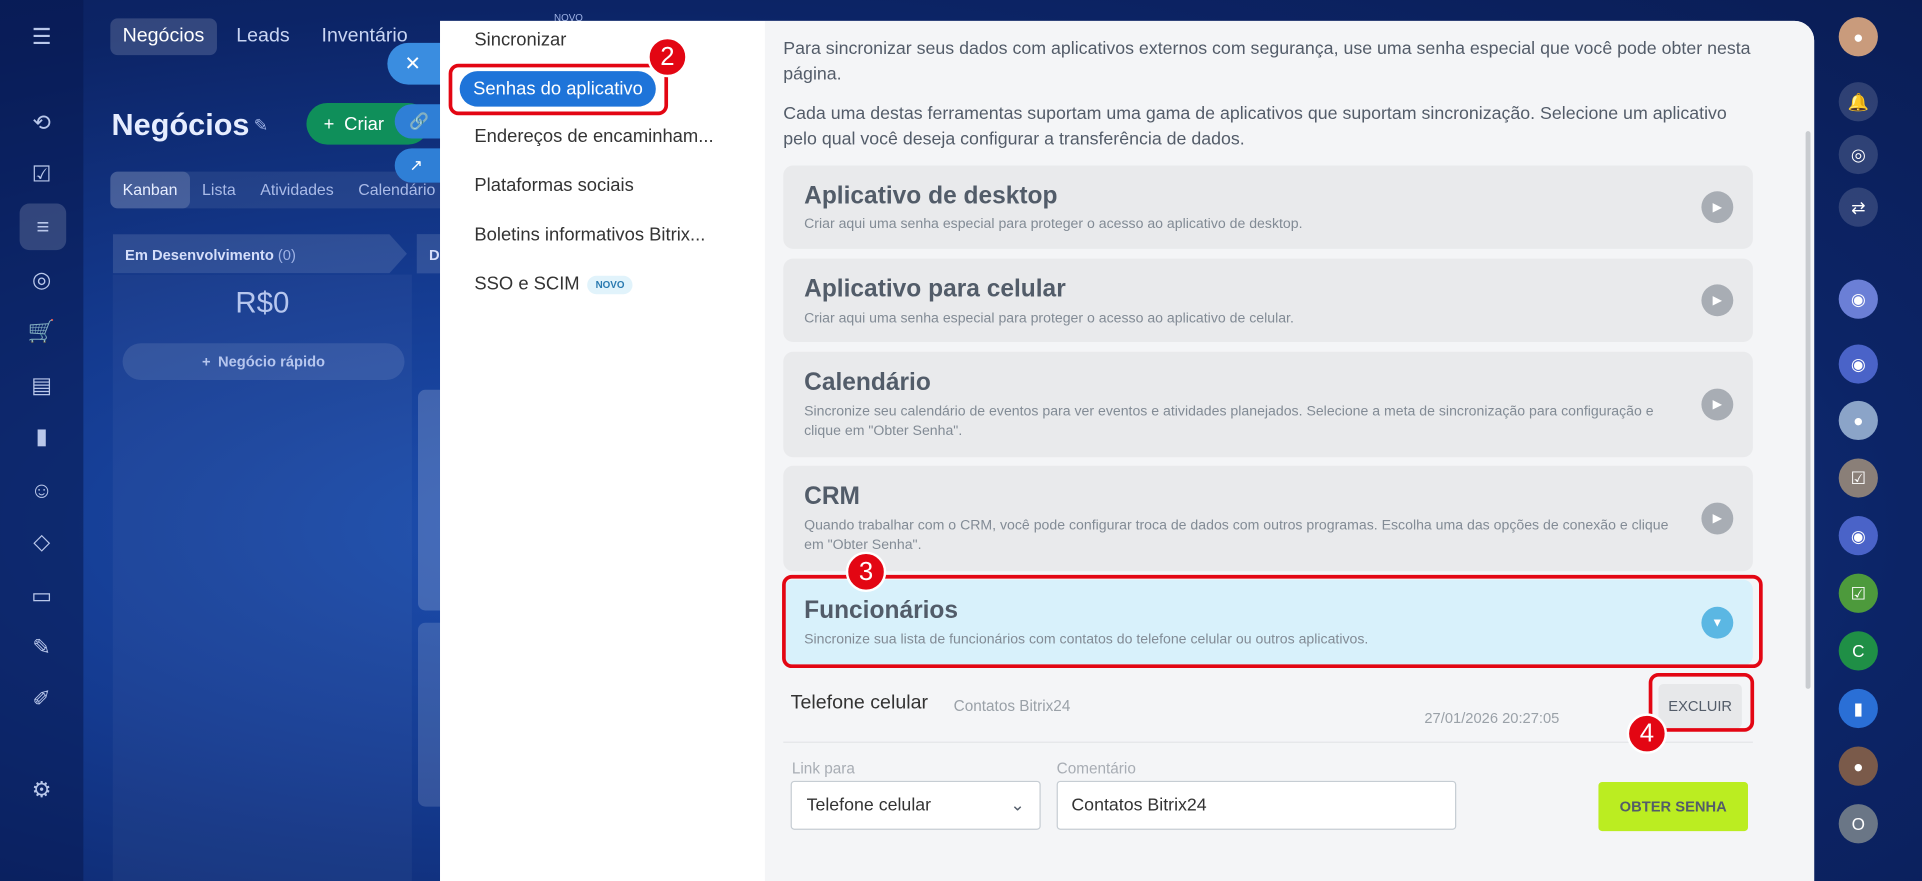  Describe the element at coordinates (43, 227) in the screenshot. I see `crm-funnel-icon: ≡` at that location.